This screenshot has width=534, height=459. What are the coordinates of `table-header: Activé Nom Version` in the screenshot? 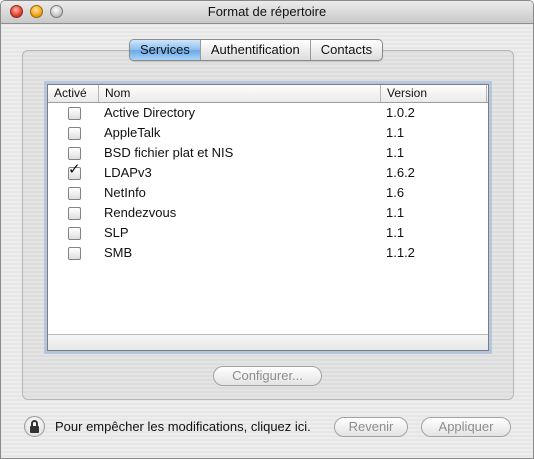 It's located at (268, 94).